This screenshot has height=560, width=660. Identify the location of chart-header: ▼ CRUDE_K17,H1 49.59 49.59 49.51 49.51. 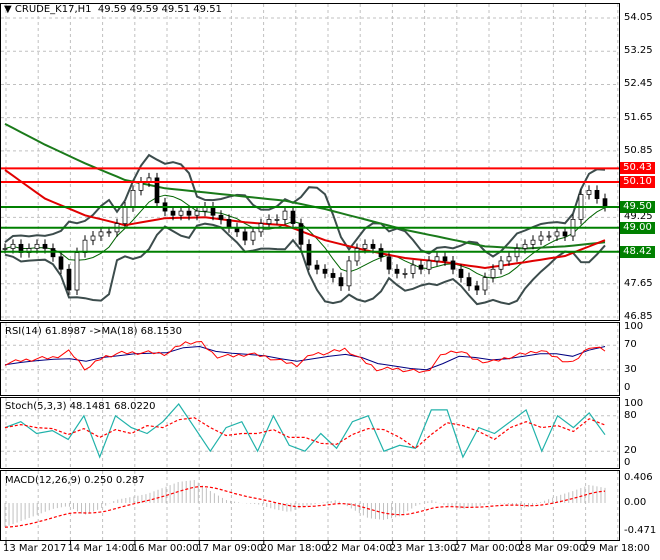
(113, 9).